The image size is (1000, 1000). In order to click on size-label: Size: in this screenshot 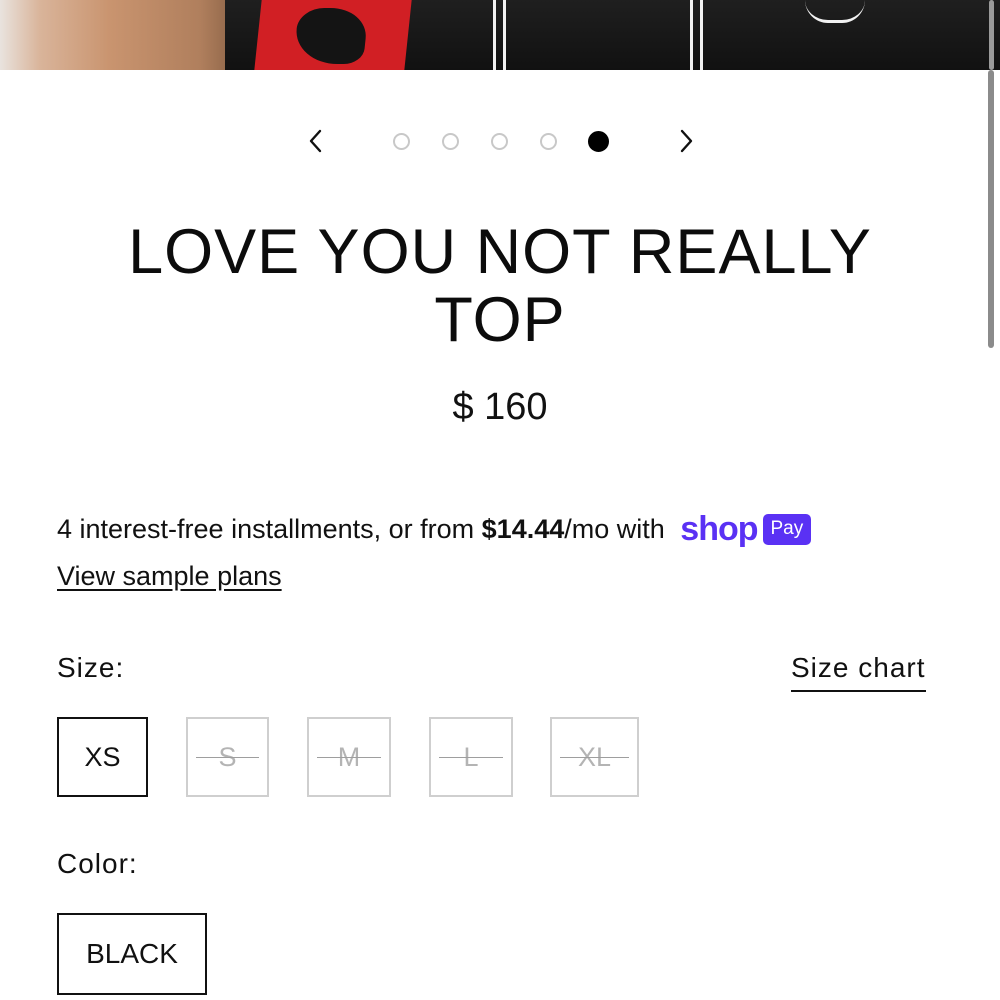, I will do `click(91, 667)`.